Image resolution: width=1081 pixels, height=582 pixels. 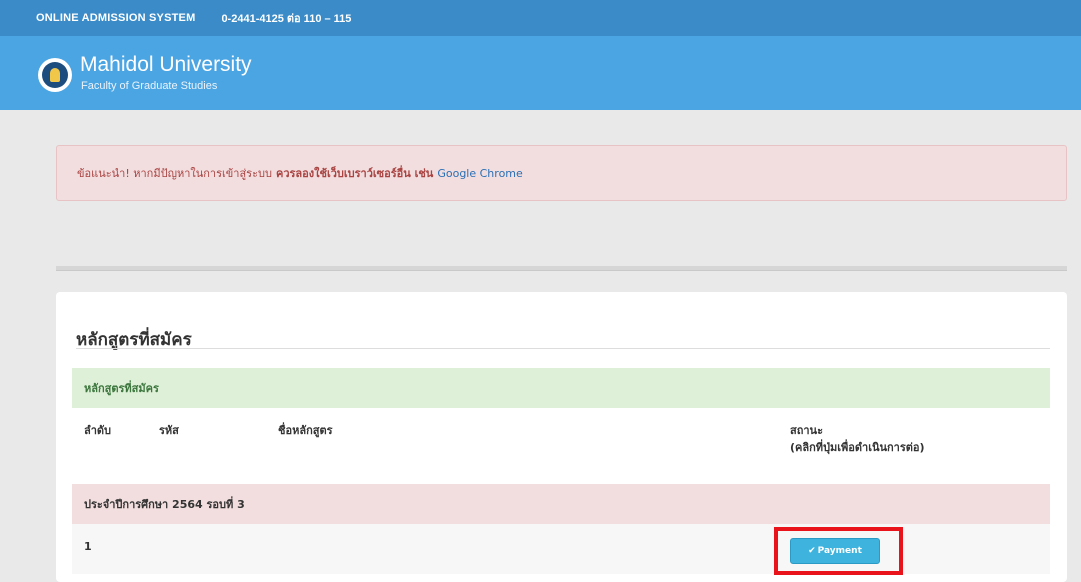 What do you see at coordinates (174, 173) in the screenshot?
I see `alert-prefix: ข้อแนะนำ! หากมีปัญหาในการเข้าสู่ระบบ` at bounding box center [174, 173].